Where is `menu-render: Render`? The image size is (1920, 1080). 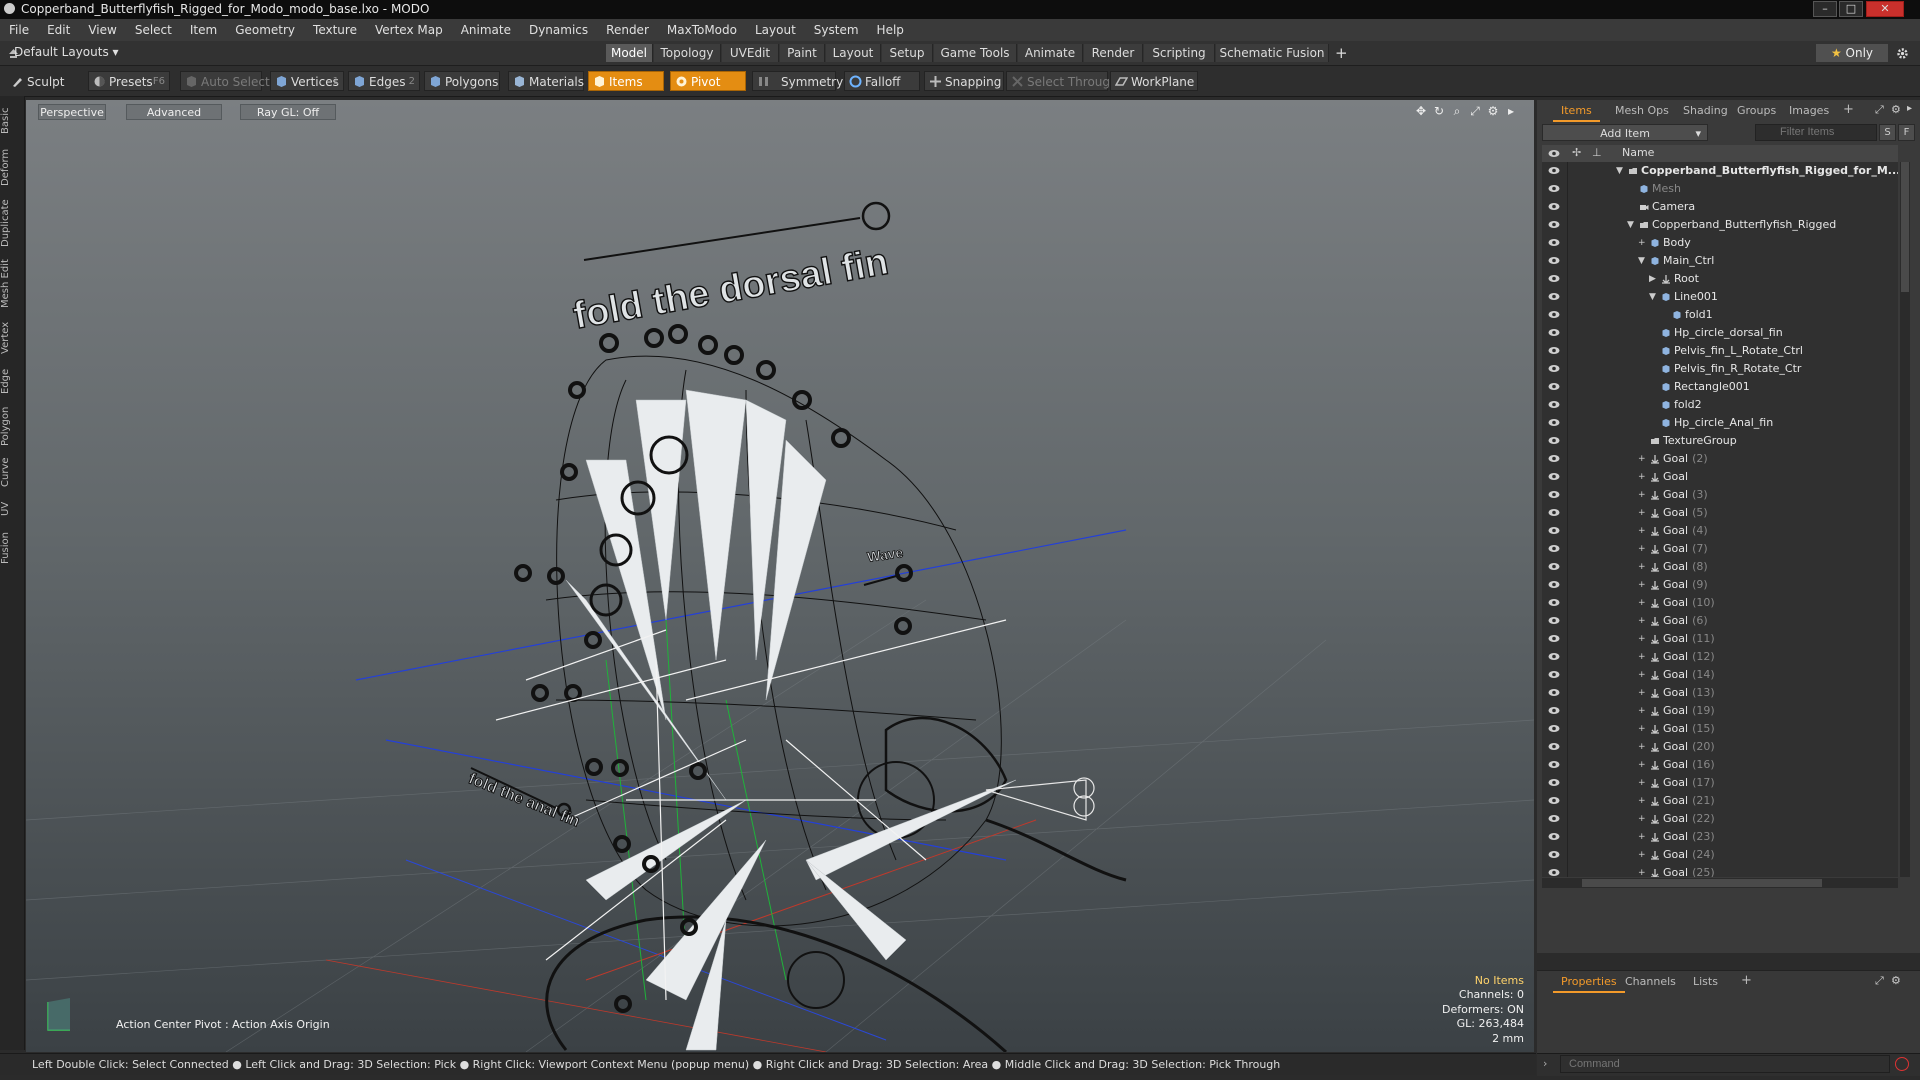 menu-render: Render is located at coordinates (627, 30).